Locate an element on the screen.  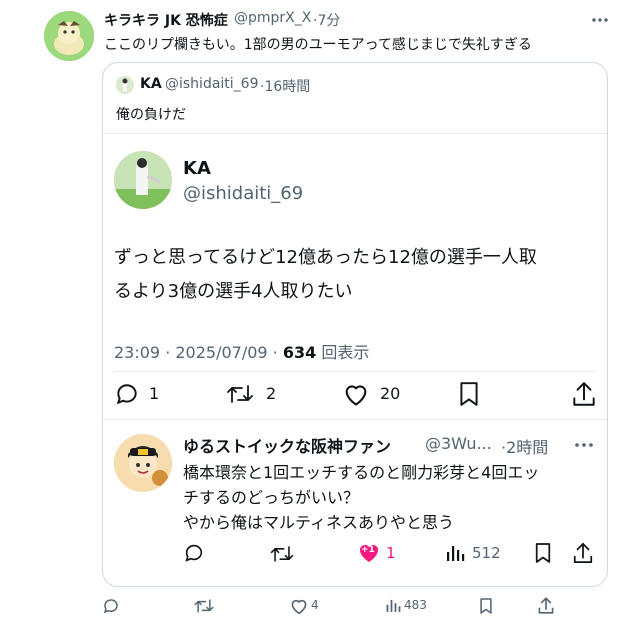
timestamp-text: 23:09 · 2025/07/09 · is located at coordinates (198, 352).